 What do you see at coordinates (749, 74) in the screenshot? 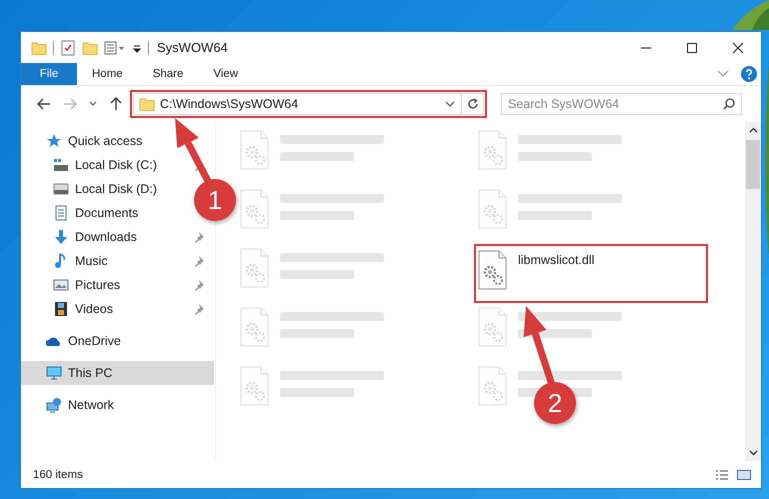
I see `help-icon` at bounding box center [749, 74].